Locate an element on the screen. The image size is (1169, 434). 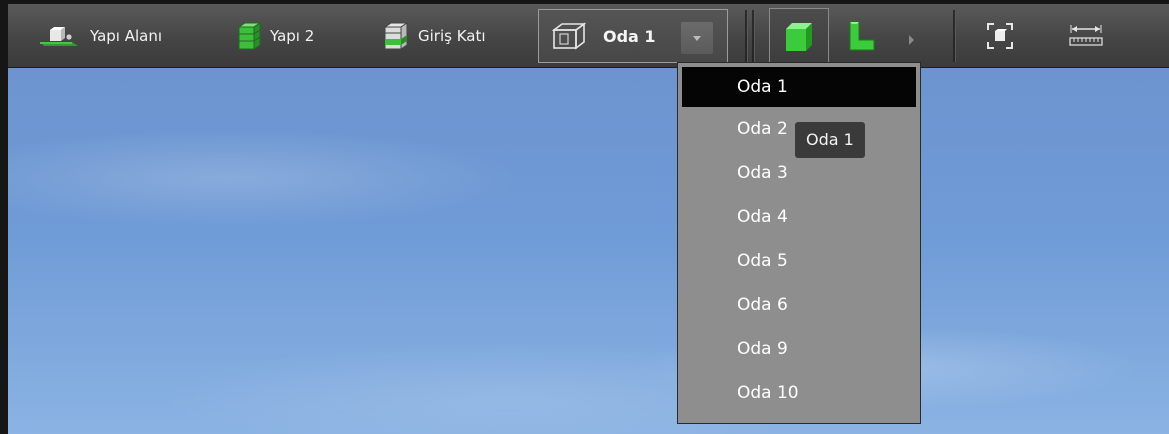
solid-view-button is located at coordinates (799, 36).